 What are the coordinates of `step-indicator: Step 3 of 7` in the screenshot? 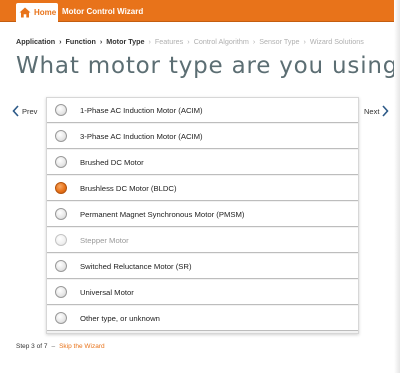 It's located at (32, 346).